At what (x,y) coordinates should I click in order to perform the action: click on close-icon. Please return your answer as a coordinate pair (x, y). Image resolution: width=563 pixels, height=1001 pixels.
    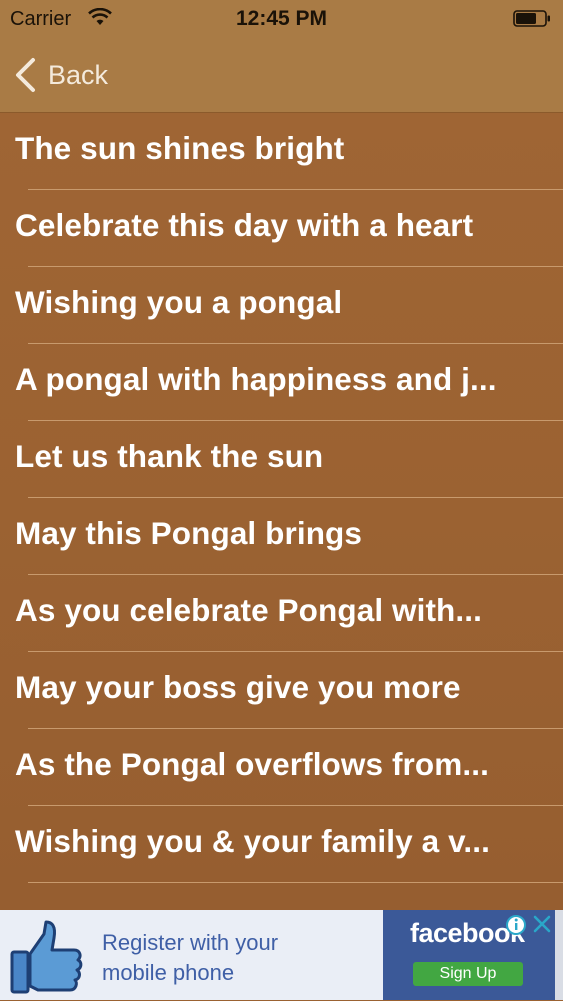
    Looking at the image, I should click on (542, 924).